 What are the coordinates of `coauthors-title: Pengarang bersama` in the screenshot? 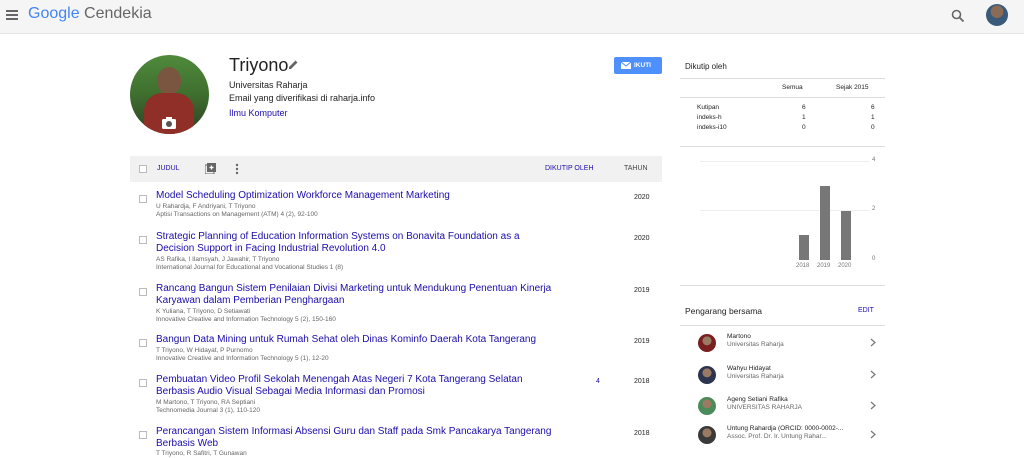 It's located at (724, 311).